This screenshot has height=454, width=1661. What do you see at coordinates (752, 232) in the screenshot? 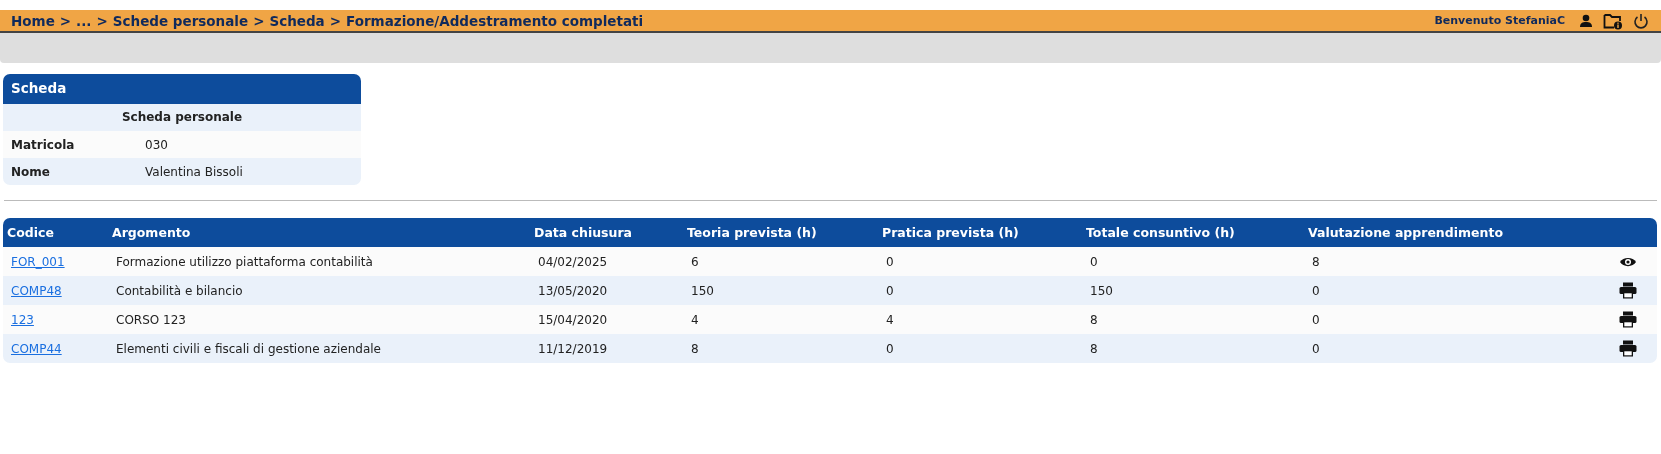
I see `column-header: Teoria prevista (h)` at bounding box center [752, 232].